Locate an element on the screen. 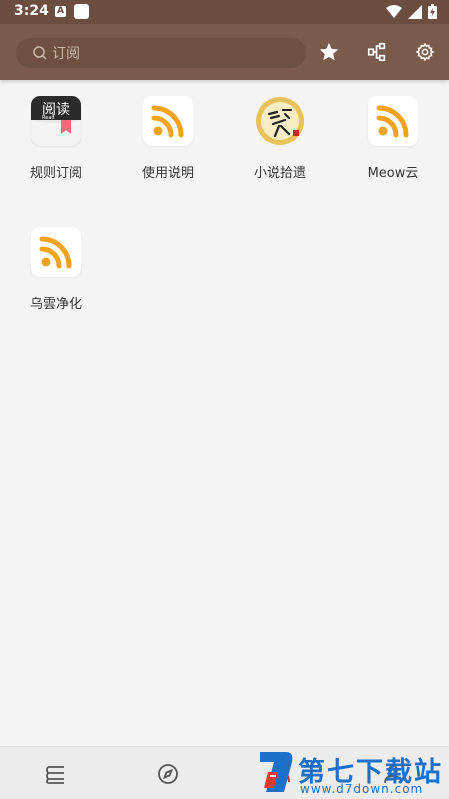  battery-icon is located at coordinates (432, 11).